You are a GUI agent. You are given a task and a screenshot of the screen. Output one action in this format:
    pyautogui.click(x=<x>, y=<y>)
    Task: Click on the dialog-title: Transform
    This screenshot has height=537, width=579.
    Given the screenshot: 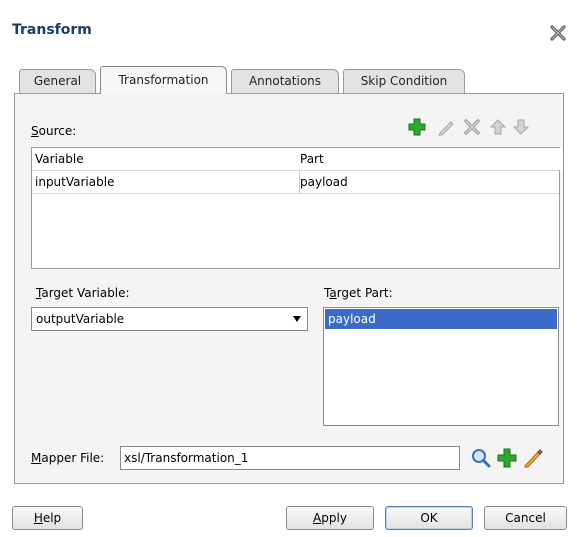 What is the action you would take?
    pyautogui.click(x=52, y=30)
    